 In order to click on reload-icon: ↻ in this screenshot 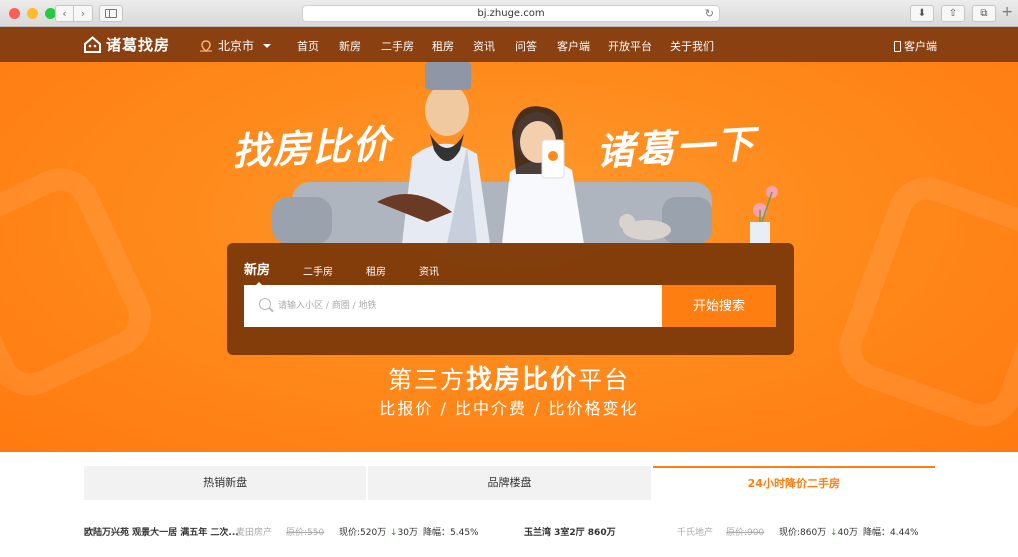, I will do `click(709, 13)`.